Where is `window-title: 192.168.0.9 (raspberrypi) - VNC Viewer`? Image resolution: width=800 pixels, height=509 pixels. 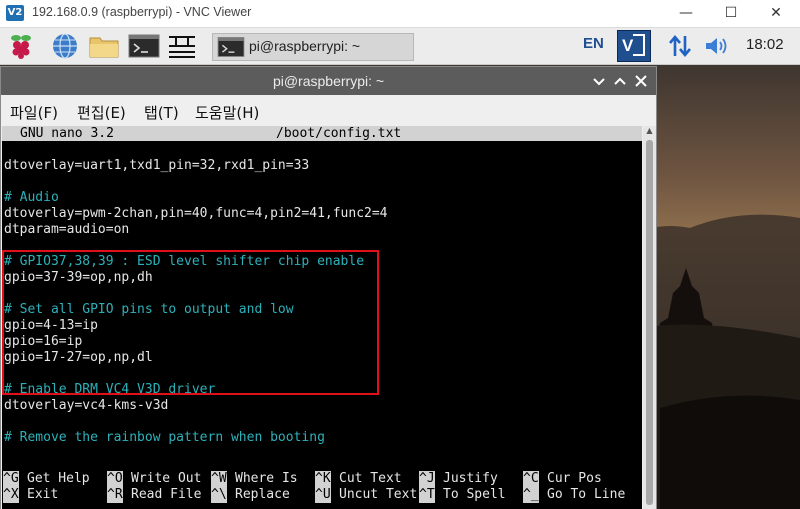 window-title: 192.168.0.9 (raspberrypi) - VNC Viewer is located at coordinates (142, 12).